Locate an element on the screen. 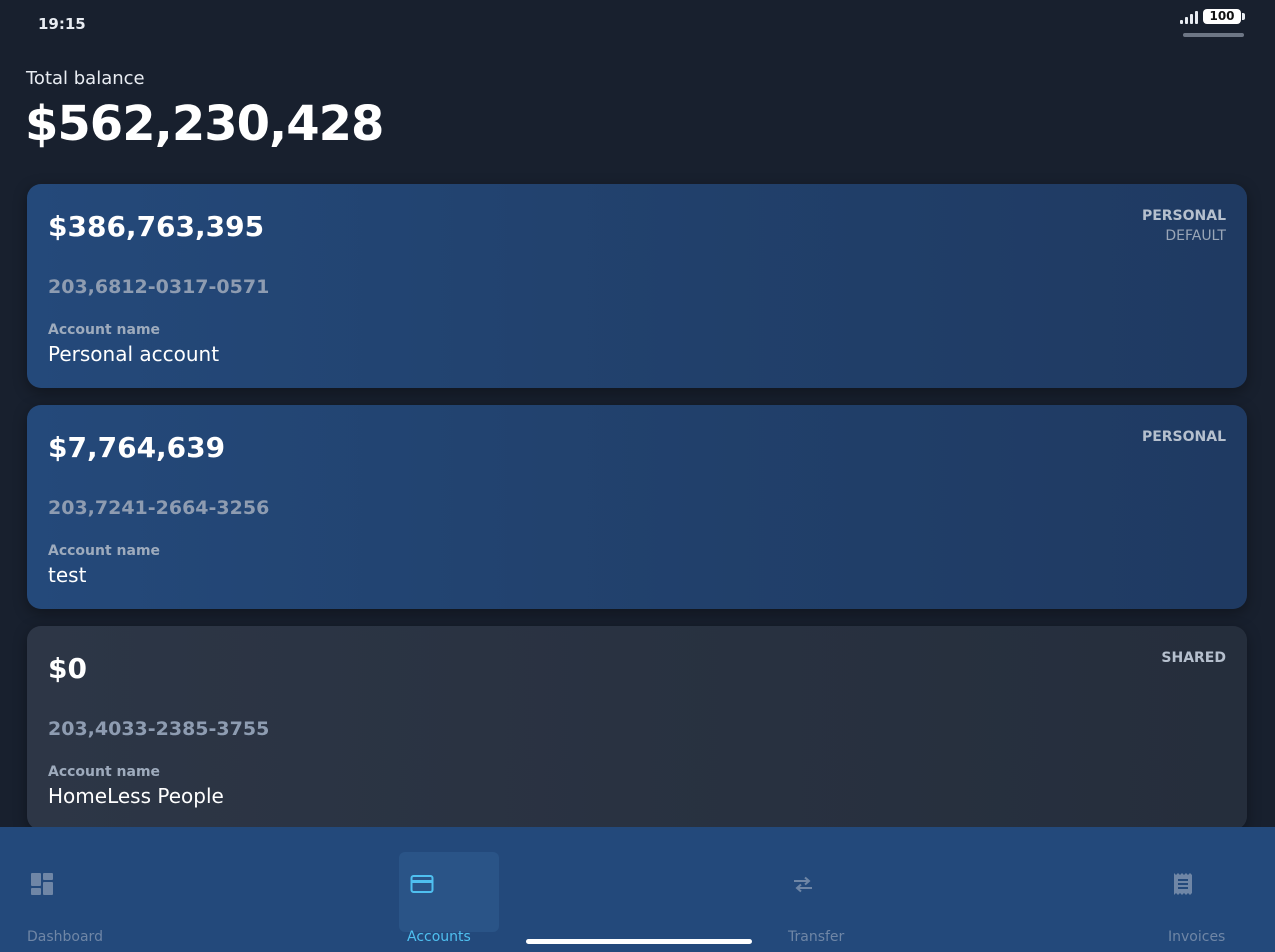  battery-tip is located at coordinates (1243, 16).